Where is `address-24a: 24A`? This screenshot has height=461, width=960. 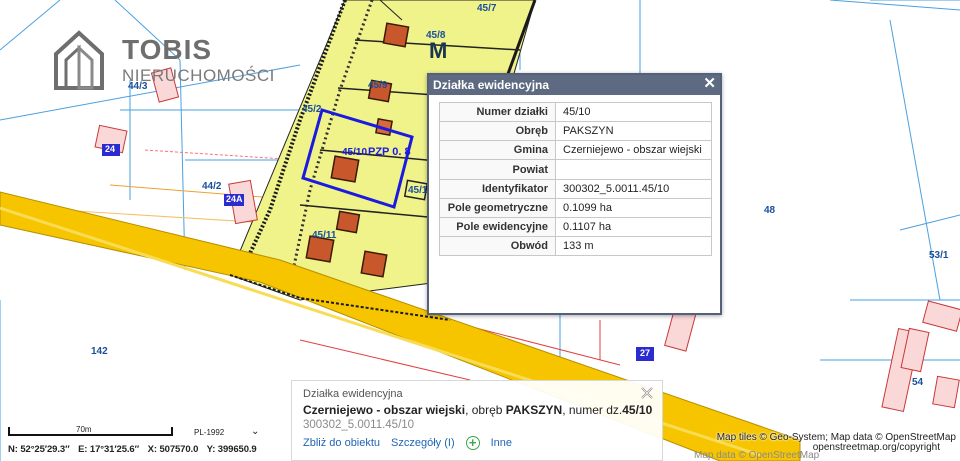 address-24a: 24A is located at coordinates (234, 199).